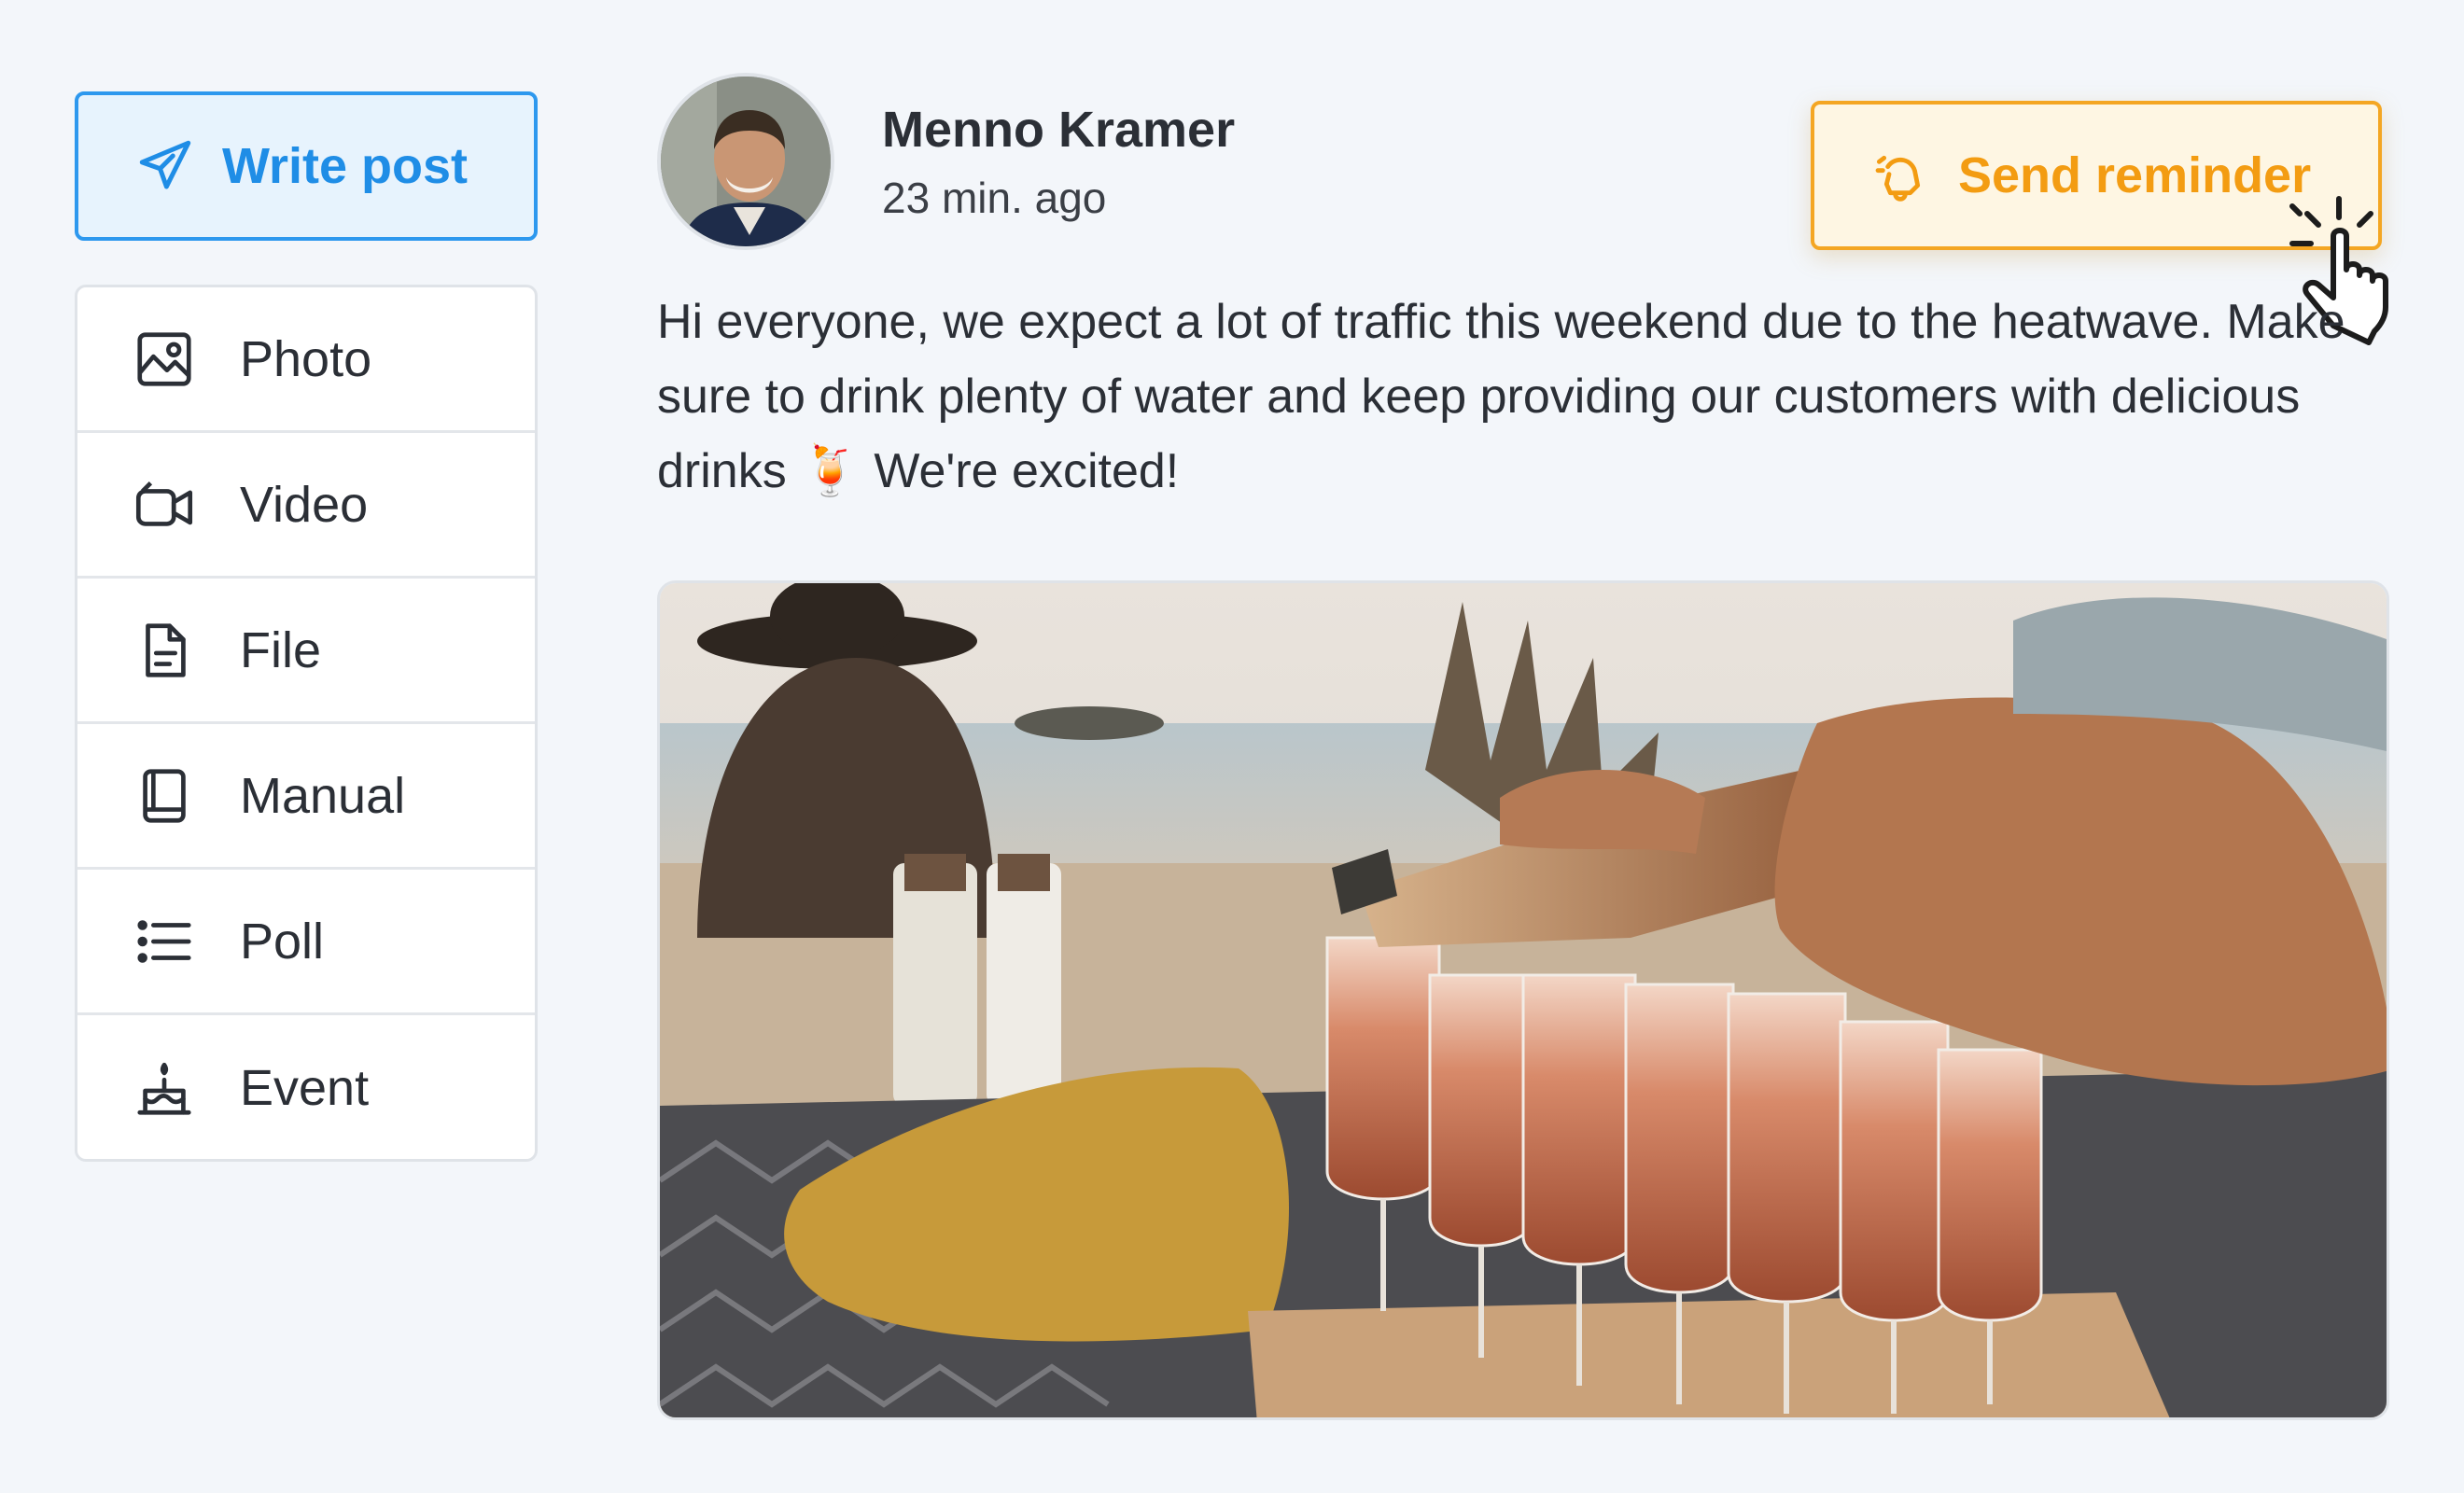 The height and width of the screenshot is (1493, 2464). I want to click on menu-item-video: Video, so click(306, 506).